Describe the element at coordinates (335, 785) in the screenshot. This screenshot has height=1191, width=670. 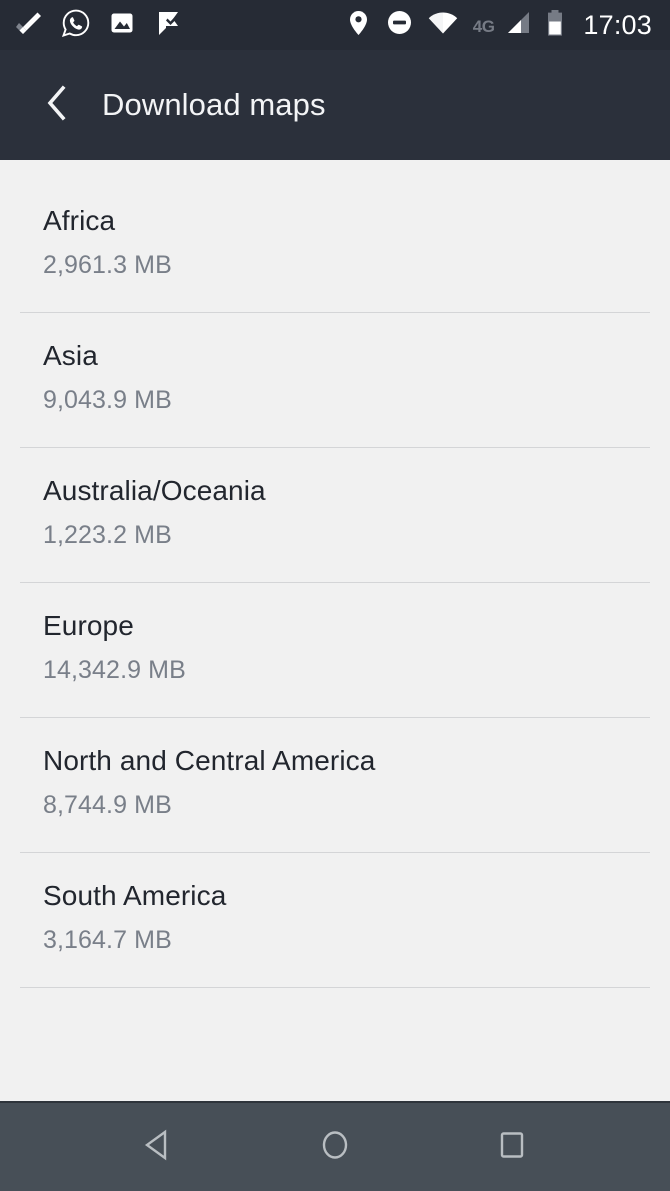
I see `list-item: North and Central America 8,744.9 MB` at that location.